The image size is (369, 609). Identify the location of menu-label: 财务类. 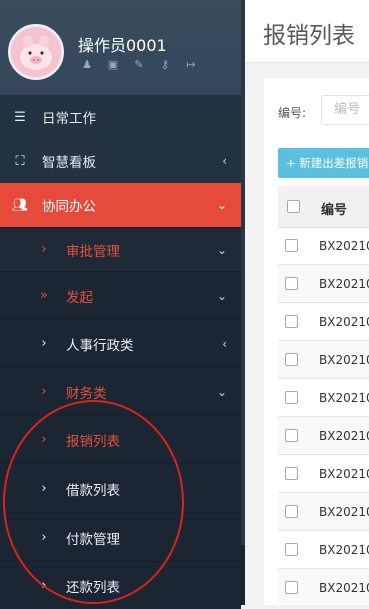
(86, 393).